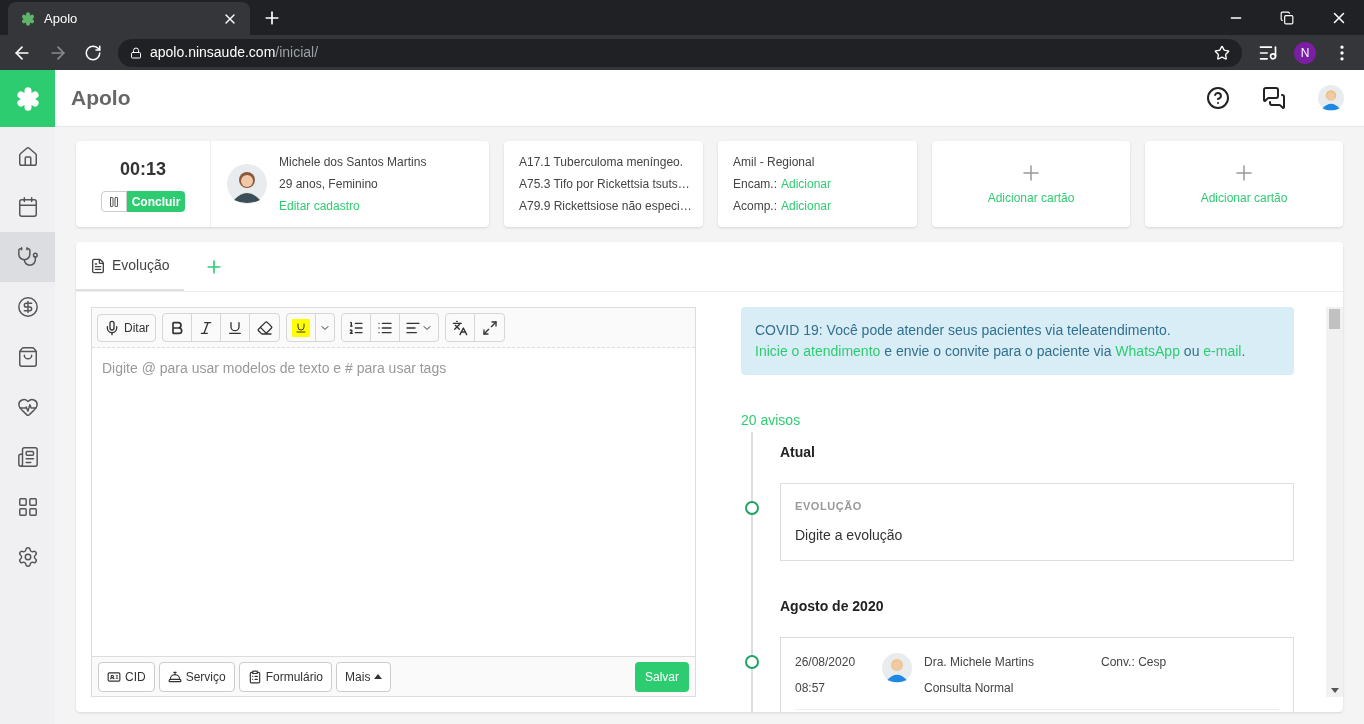 Image resolution: width=1364 pixels, height=724 pixels. Describe the element at coordinates (811, 688) in the screenshot. I see `visit-time: 08:57` at that location.